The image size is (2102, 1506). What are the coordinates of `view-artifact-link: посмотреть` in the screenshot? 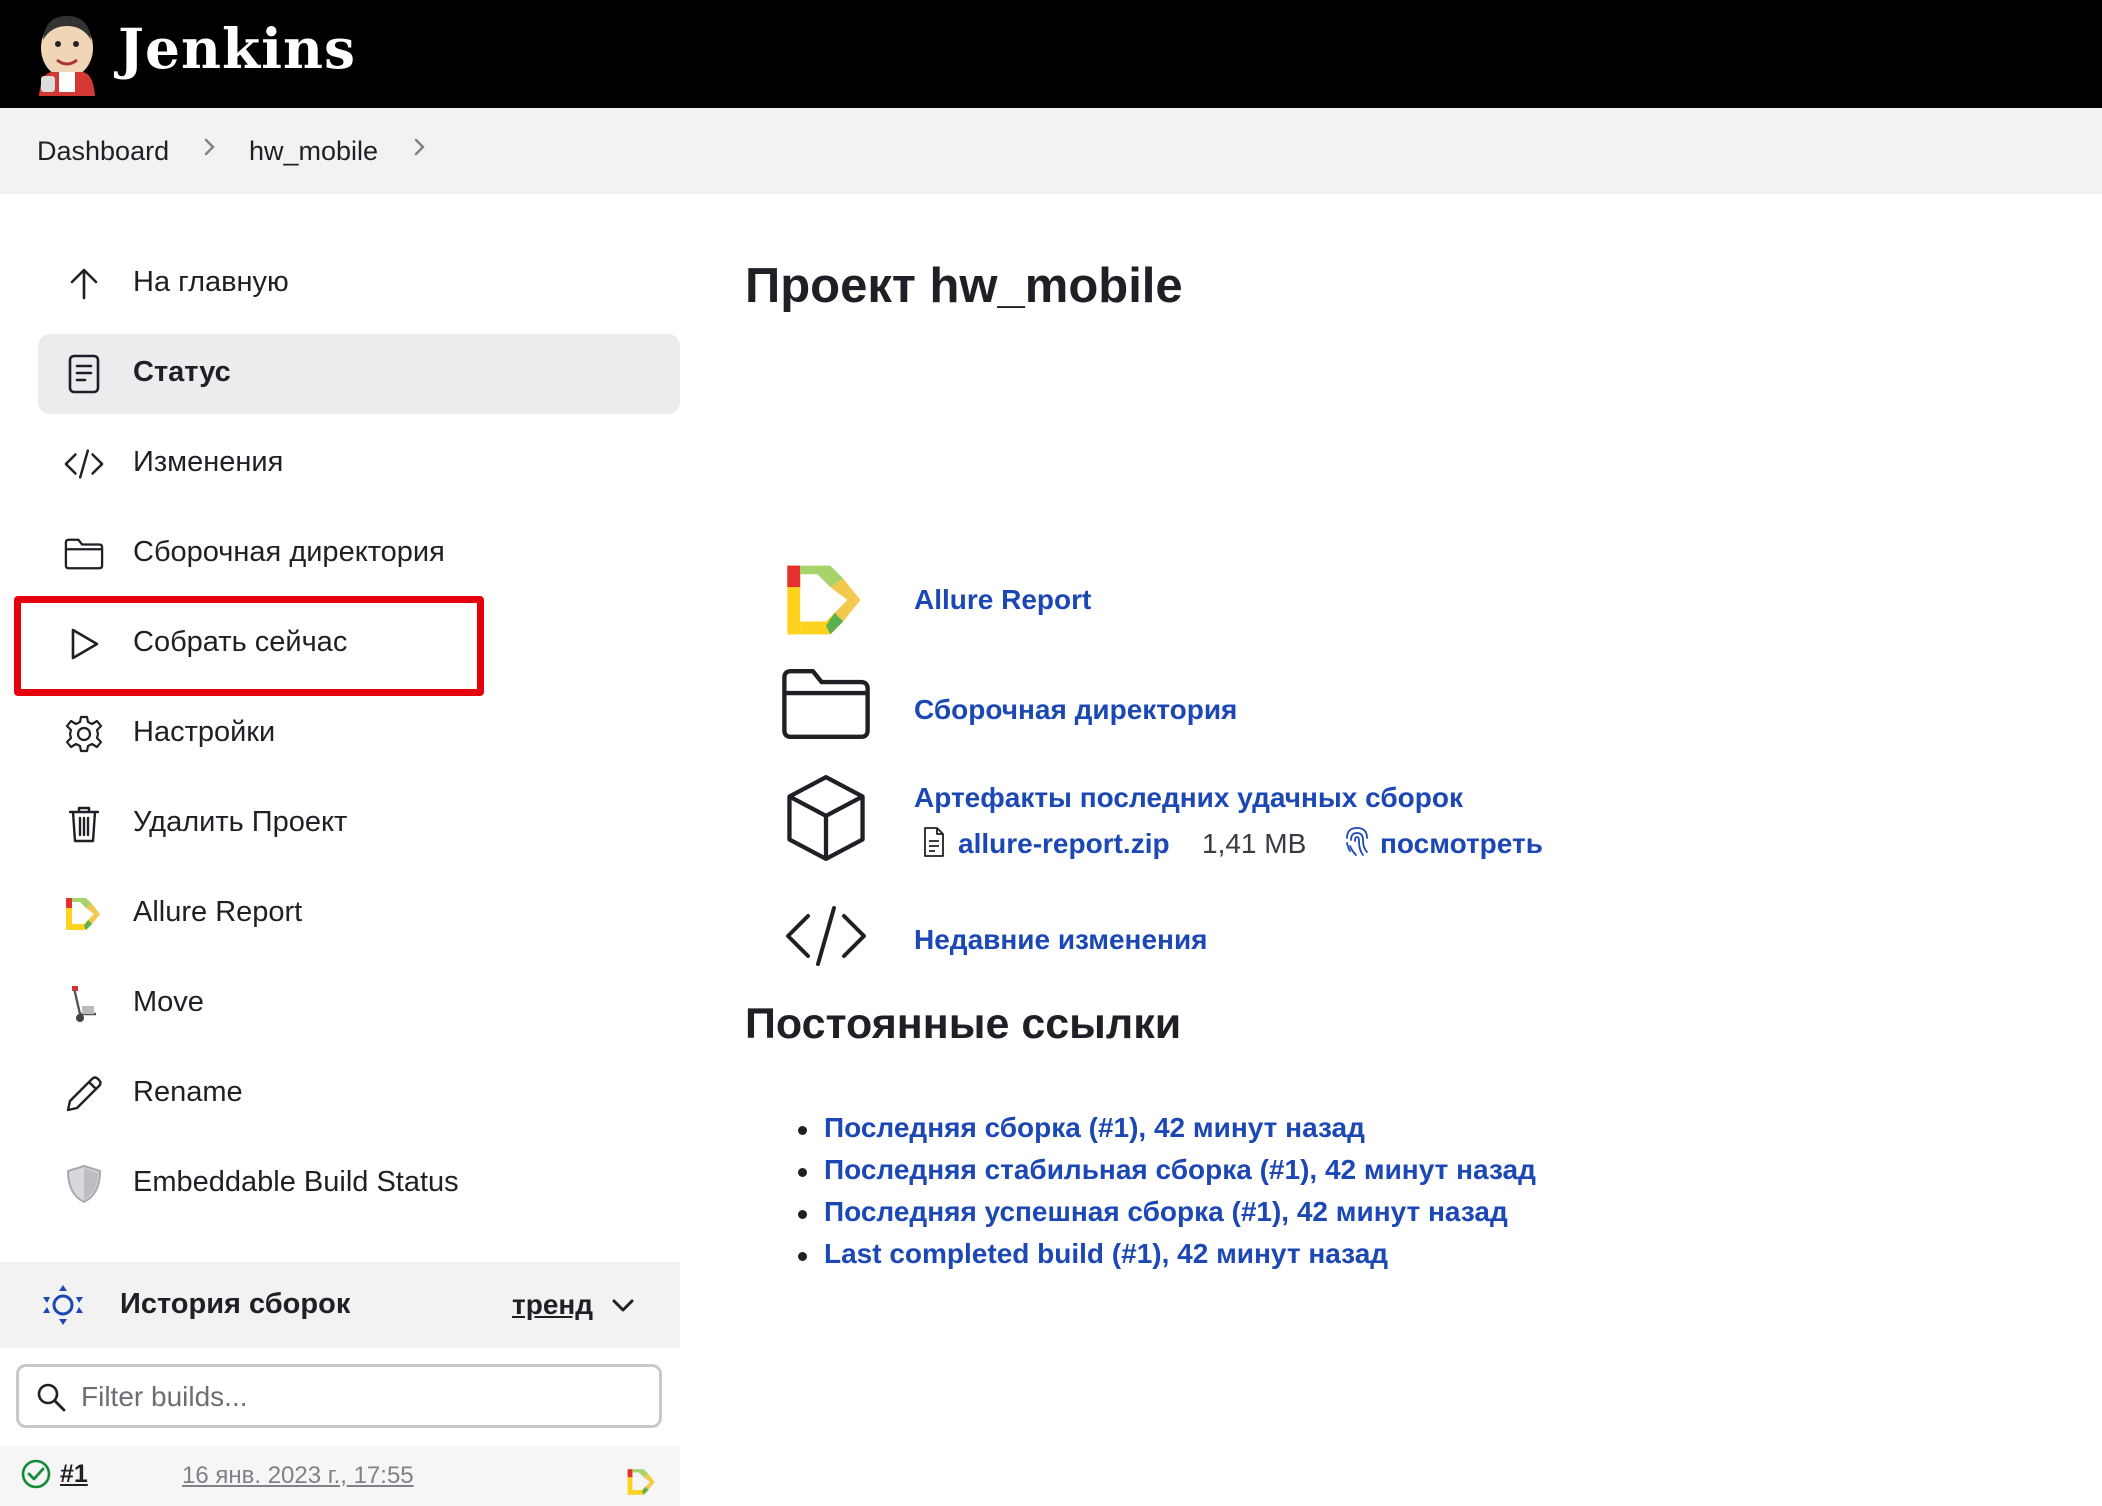 It's located at (1461, 844).